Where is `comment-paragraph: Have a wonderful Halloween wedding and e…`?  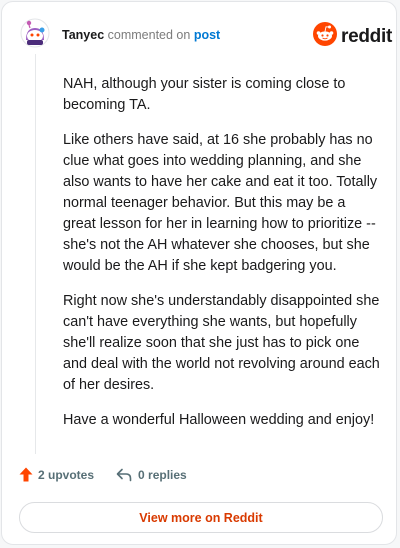
comment-paragraph: Have a wonderful Halloween wedding and e… is located at coordinates (219, 420).